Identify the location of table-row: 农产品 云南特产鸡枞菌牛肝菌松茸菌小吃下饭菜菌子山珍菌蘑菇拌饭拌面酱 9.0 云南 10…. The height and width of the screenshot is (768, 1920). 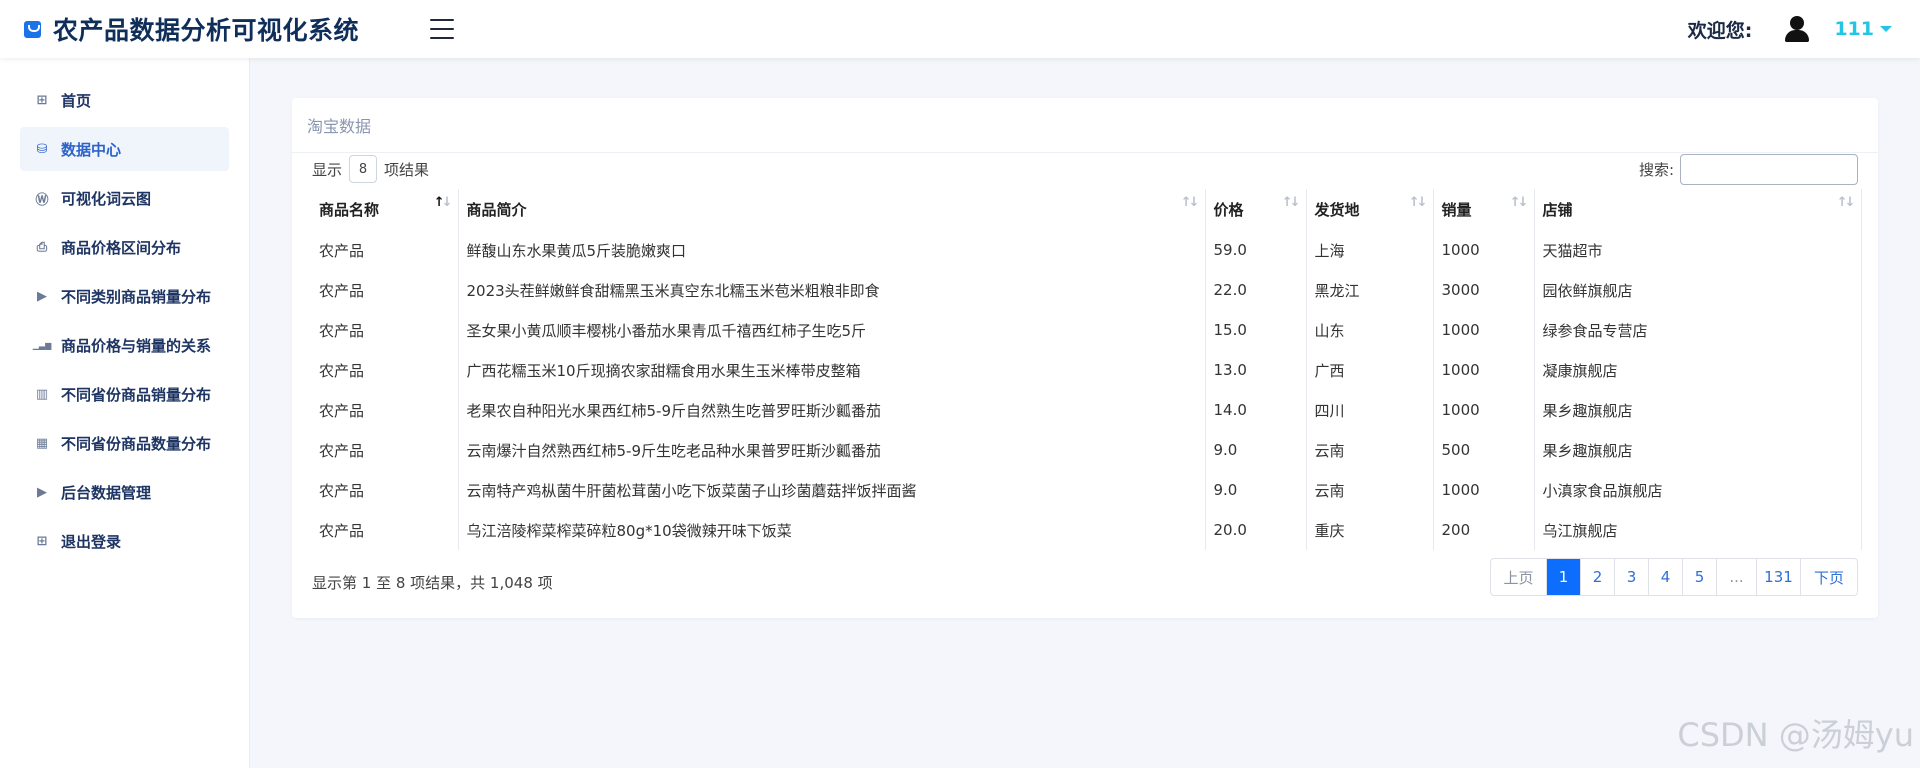
(1086, 490).